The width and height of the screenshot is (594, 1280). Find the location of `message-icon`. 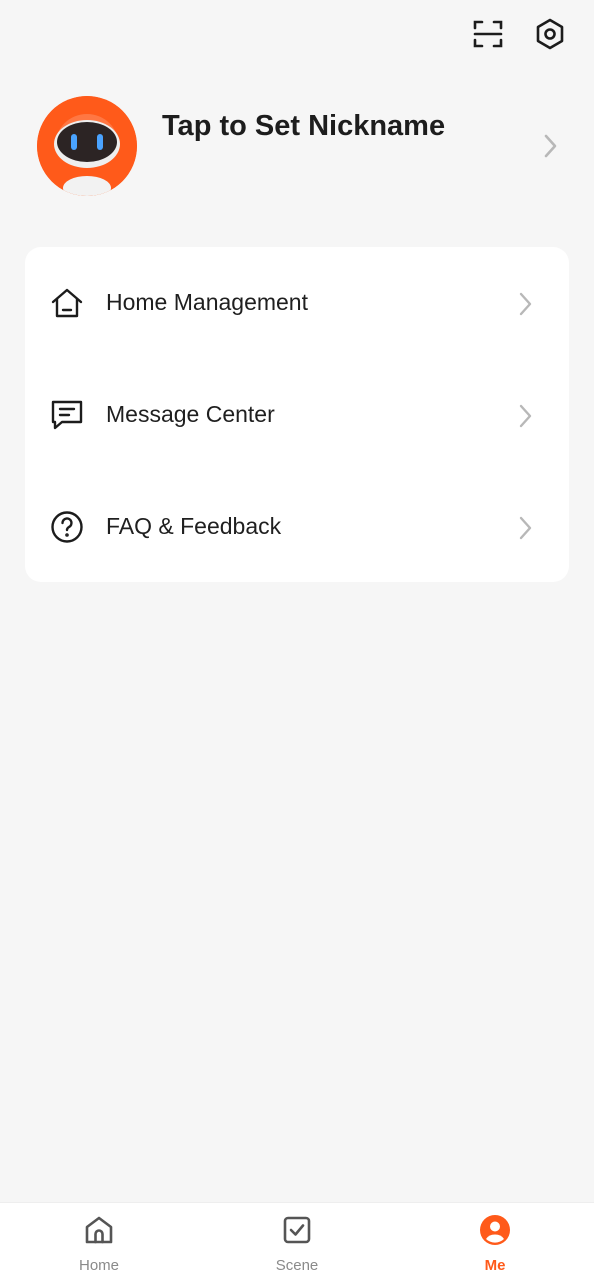

message-icon is located at coordinates (67, 415).